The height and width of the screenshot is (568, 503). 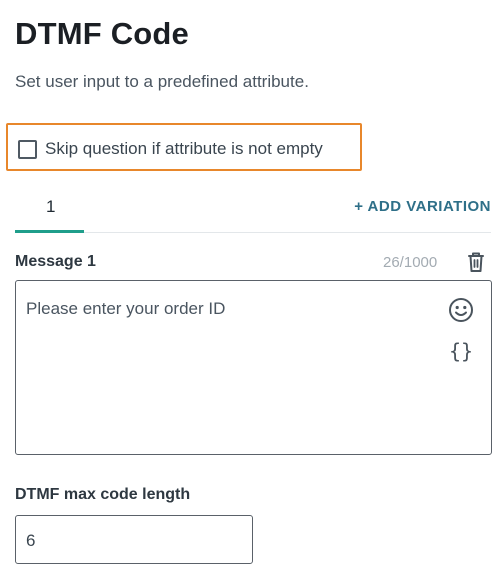 I want to click on skip-checkbox, so click(x=27, y=149).